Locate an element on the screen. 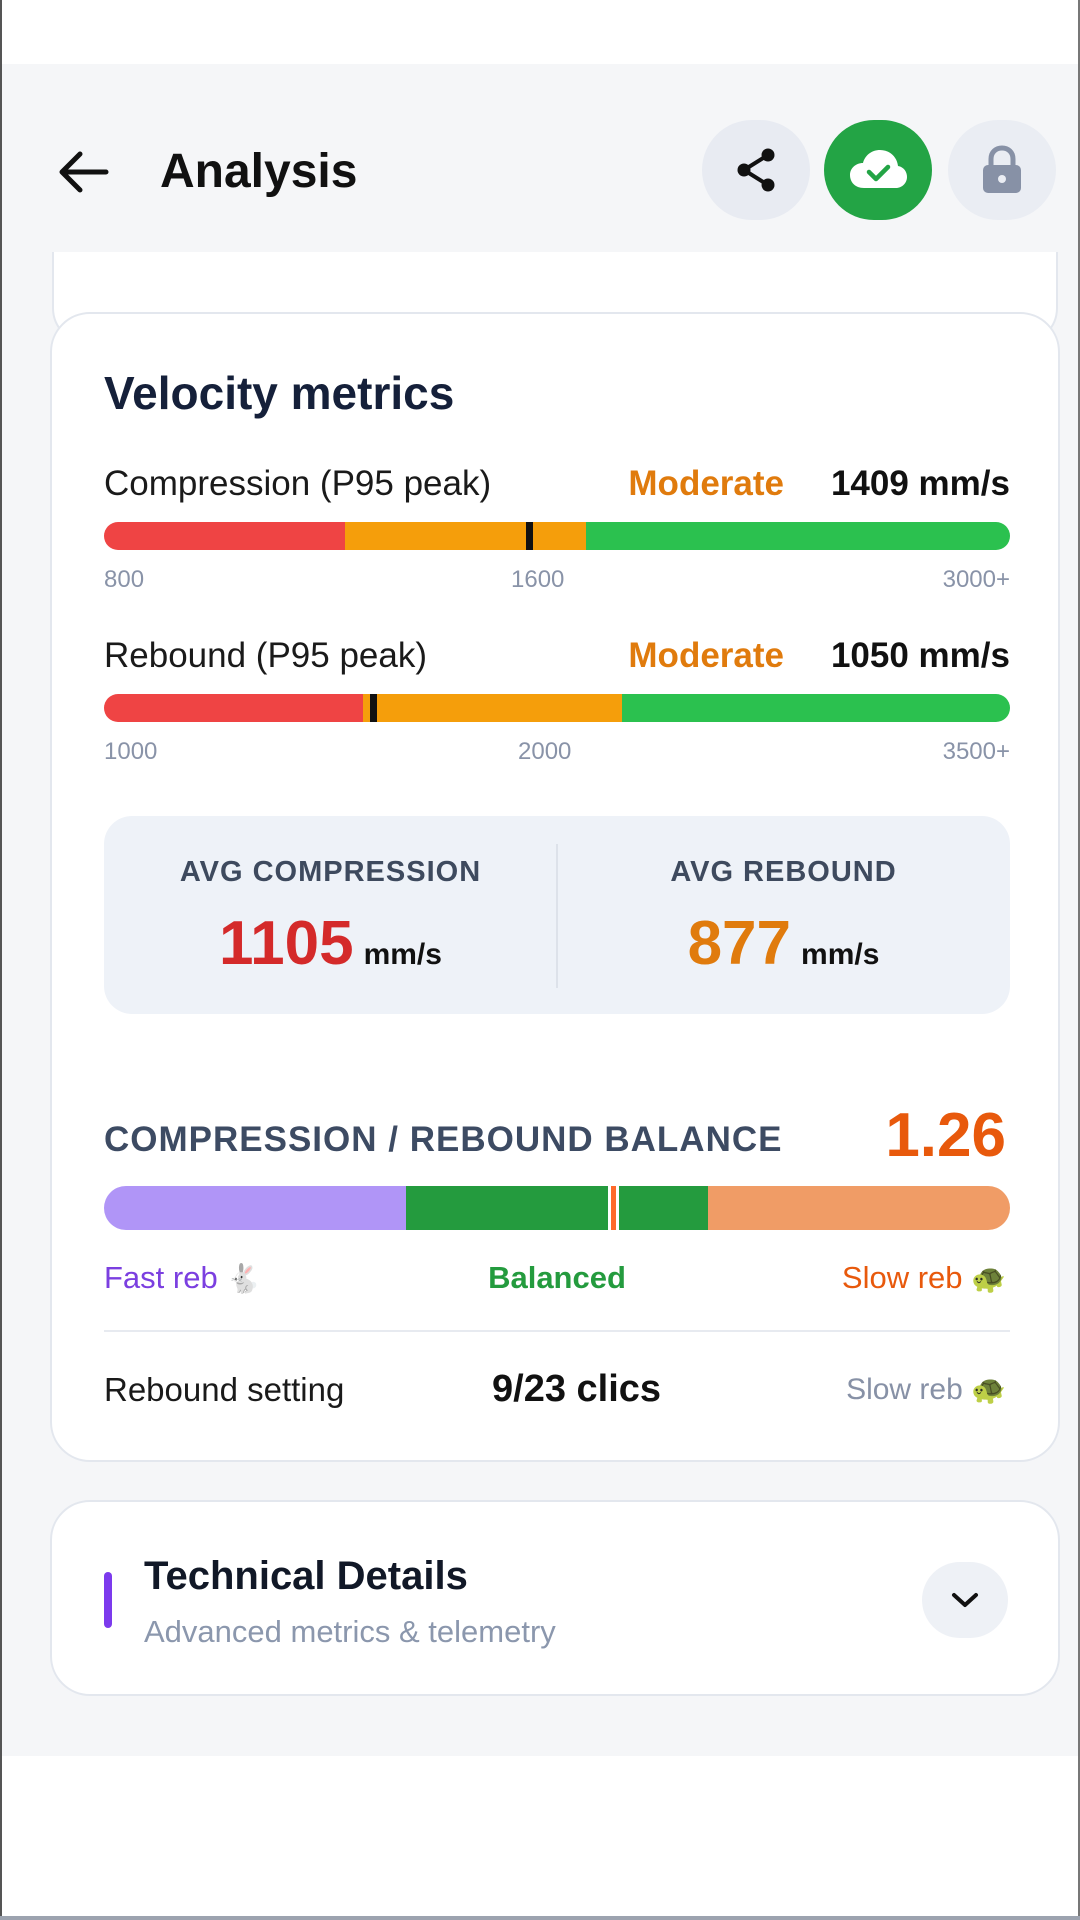 The height and width of the screenshot is (1920, 1080). avg-rebound-label: AVG REBOUND is located at coordinates (783, 872).